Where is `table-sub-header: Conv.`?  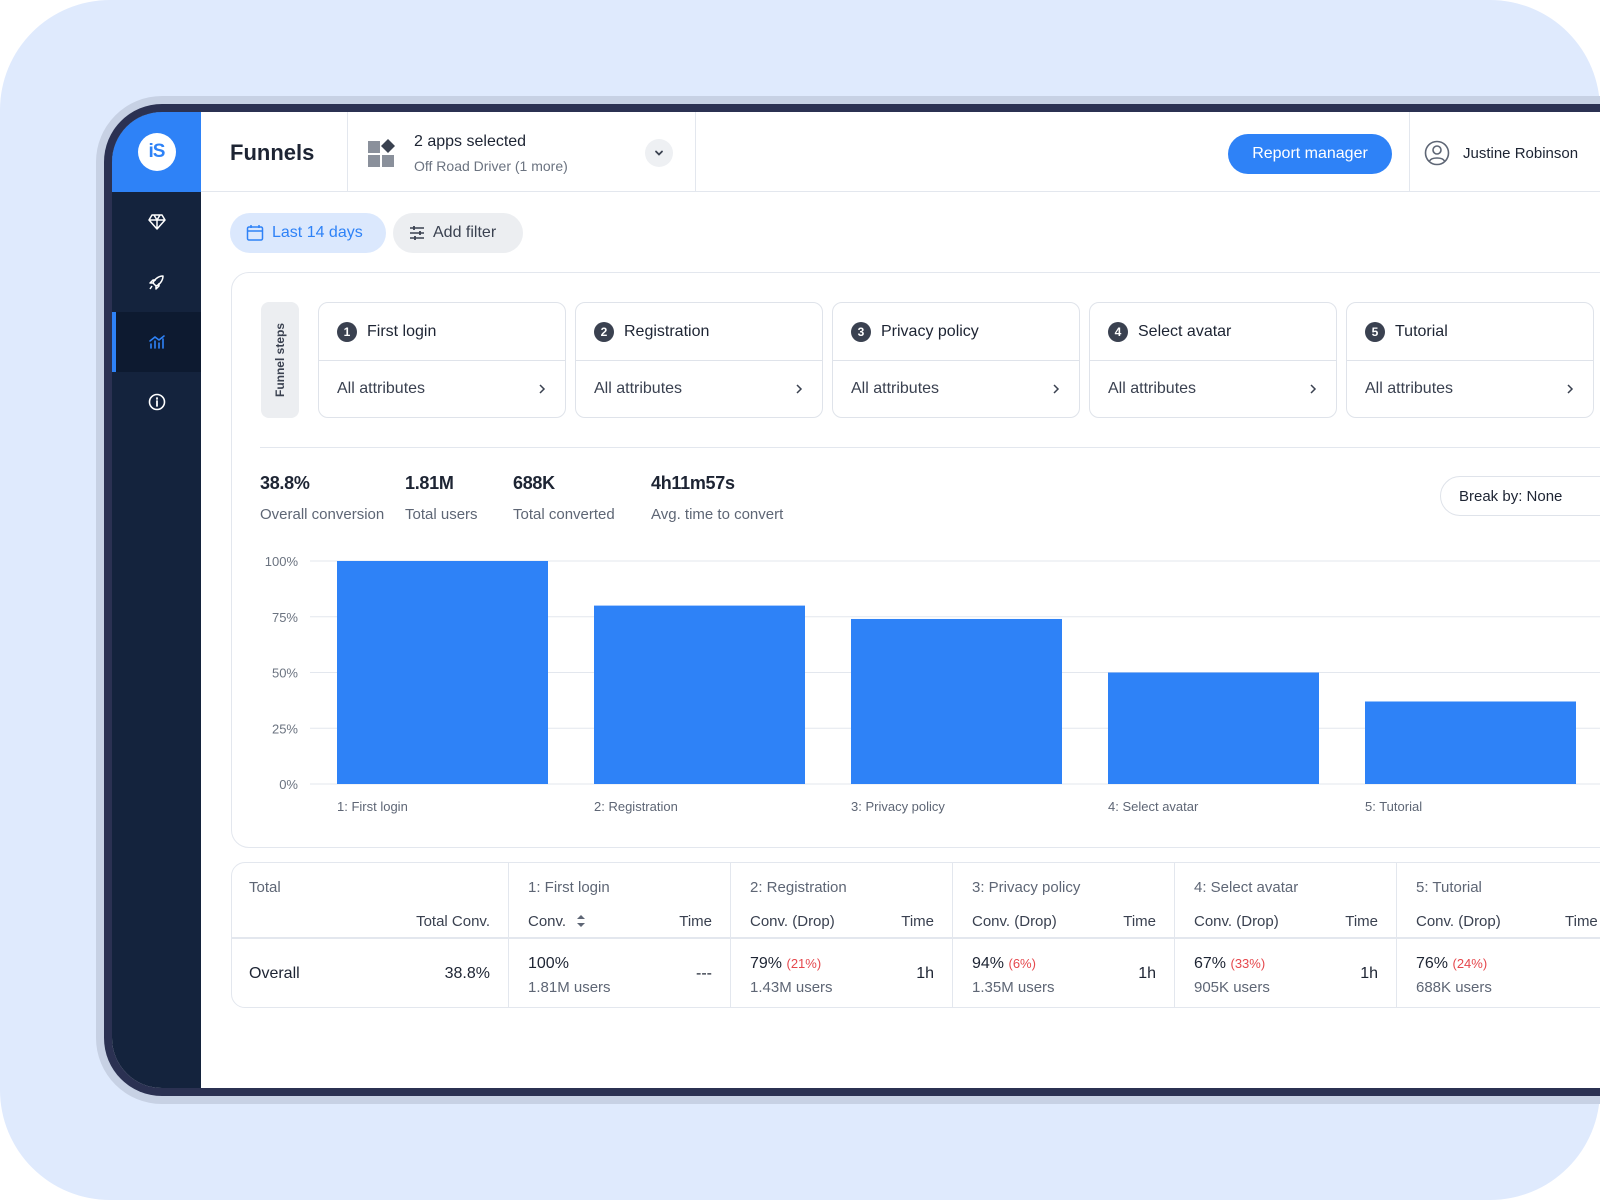
table-sub-header: Conv. is located at coordinates (557, 921).